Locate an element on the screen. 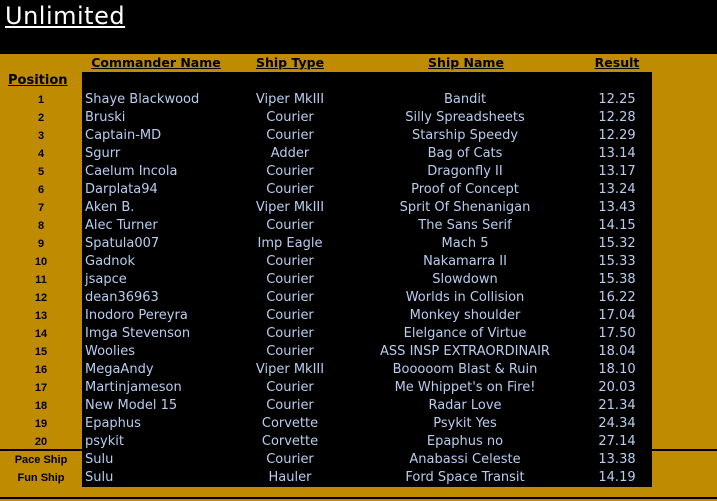  commander-cell: Shaye Blackwood is located at coordinates (142, 99).